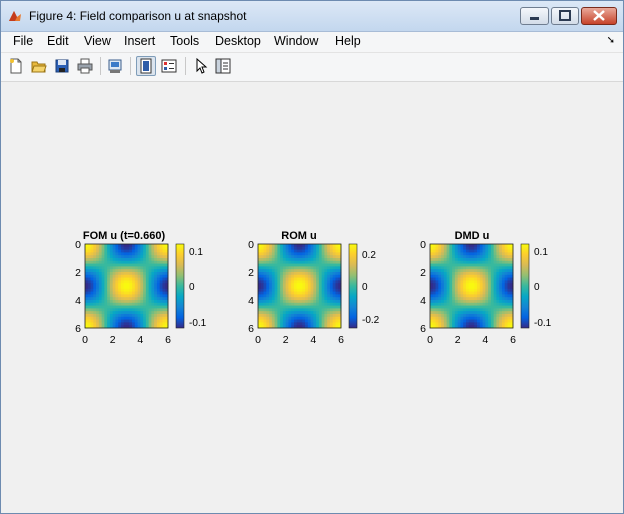 The image size is (624, 514). What do you see at coordinates (348, 41) in the screenshot?
I see `menu-help: Help` at bounding box center [348, 41].